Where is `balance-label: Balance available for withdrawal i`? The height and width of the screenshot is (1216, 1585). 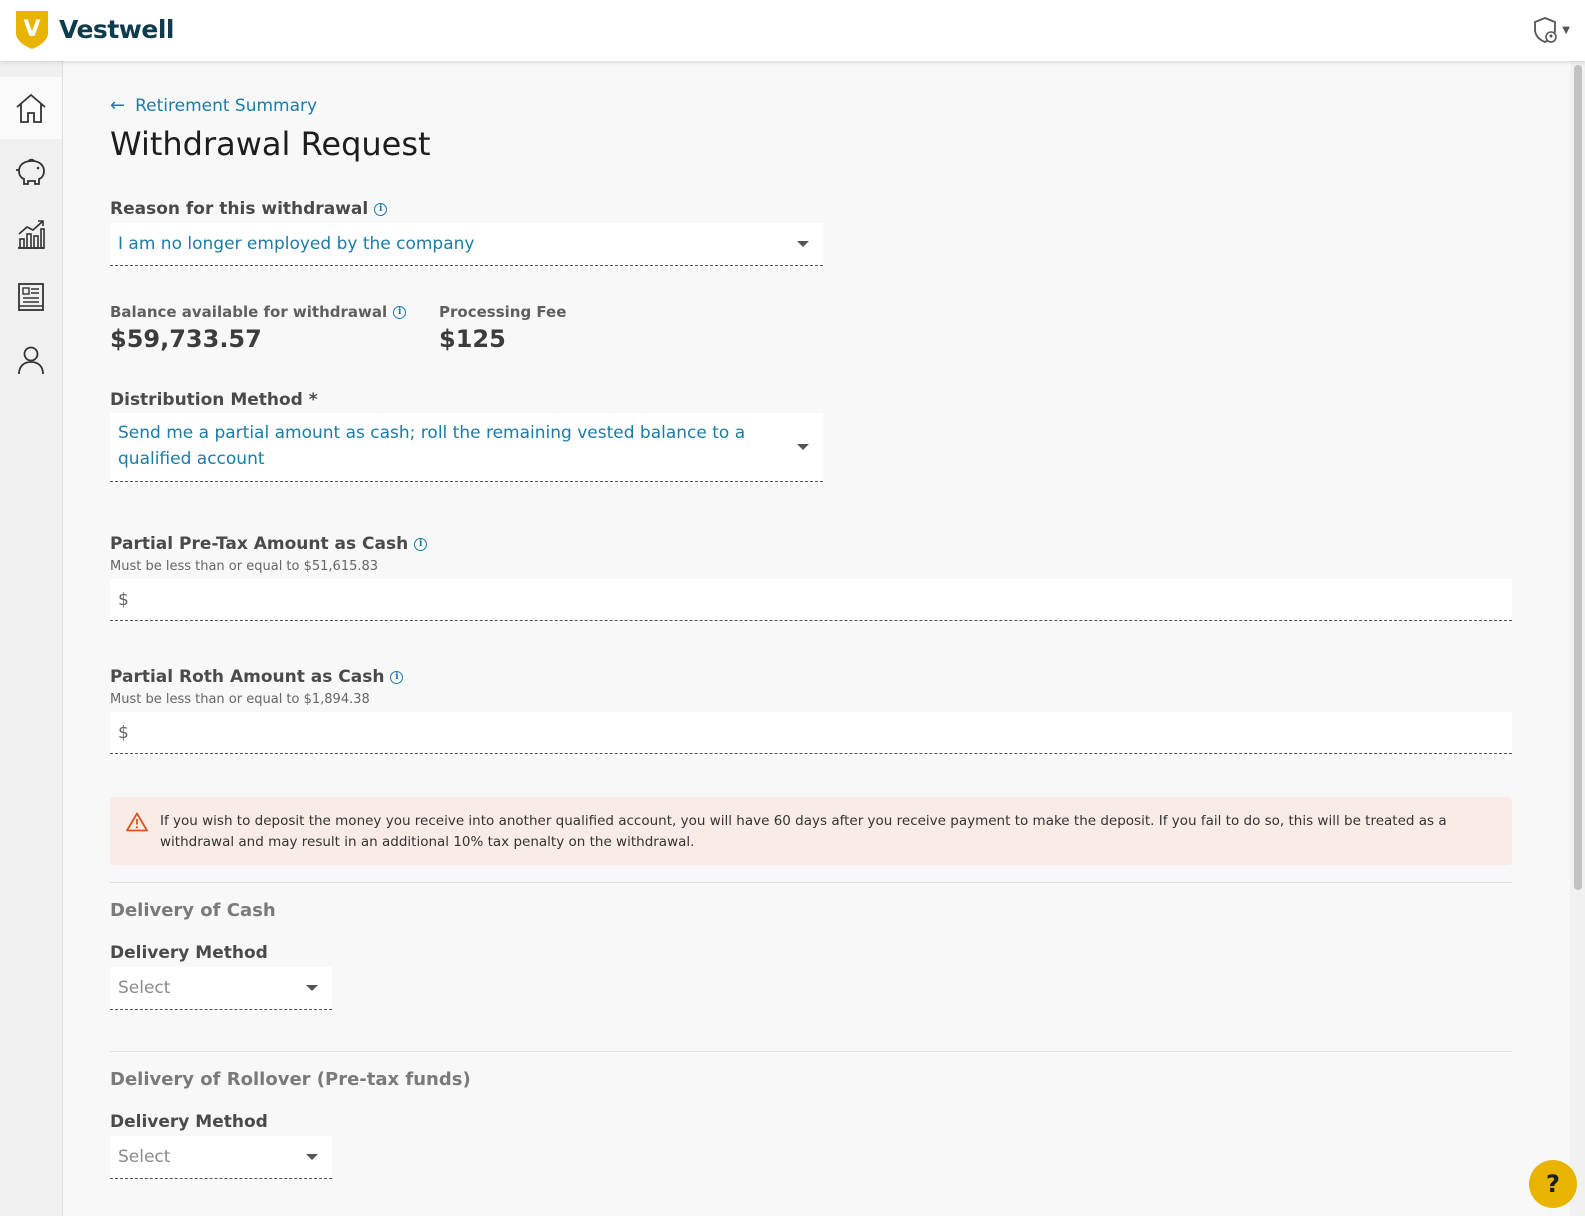 balance-label: Balance available for withdrawal i is located at coordinates (258, 312).